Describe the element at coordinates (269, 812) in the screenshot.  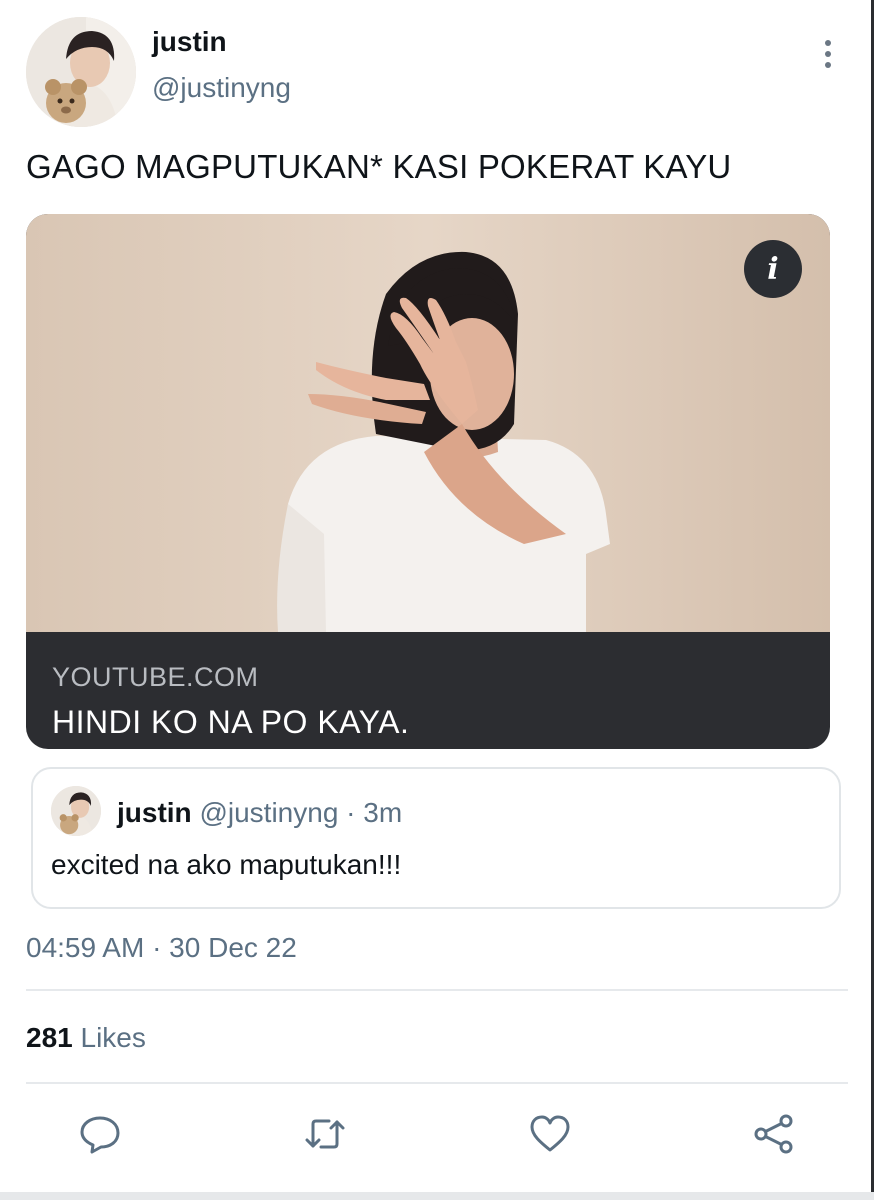
I see `quoted-author-handle: @justinyng` at that location.